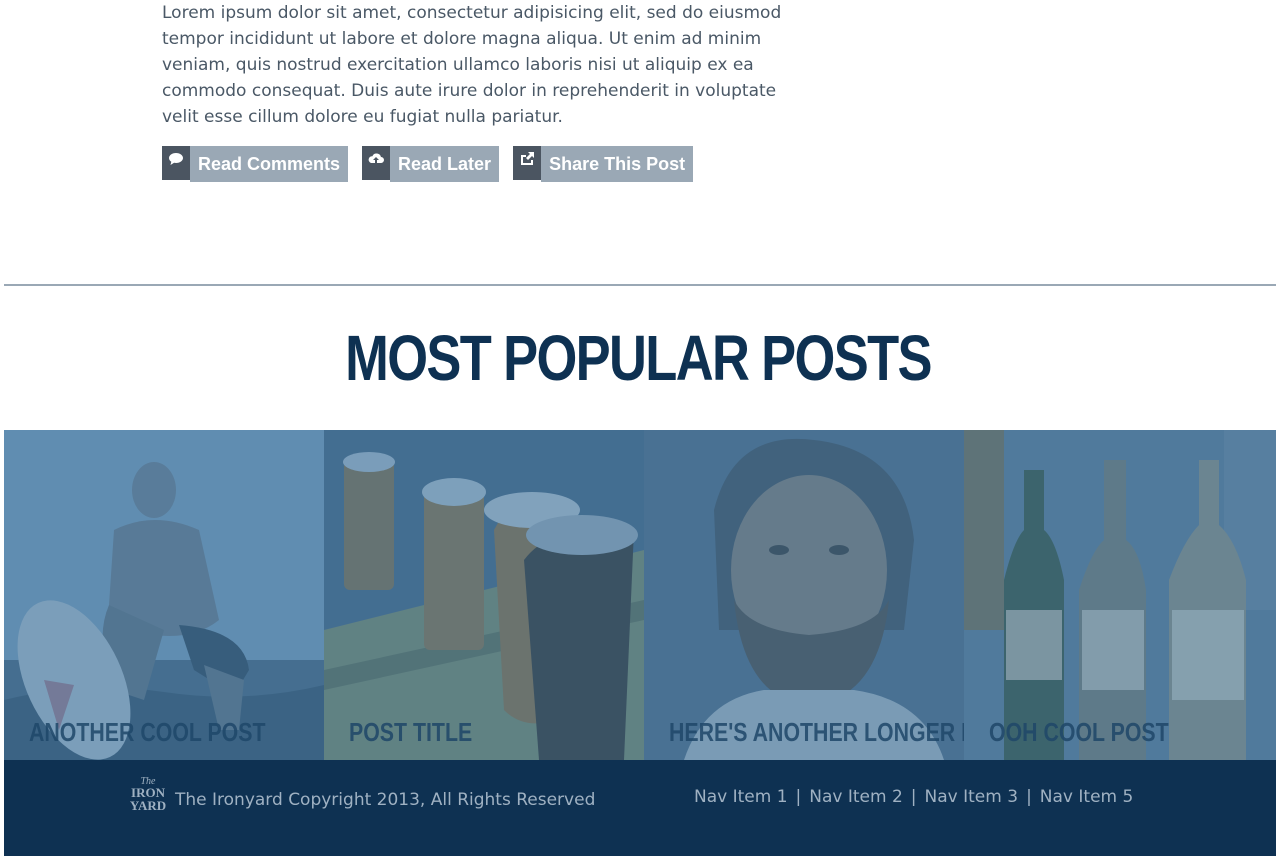  I want to click on popular-post-tile: ANOTHER COOL POST, so click(164, 595).